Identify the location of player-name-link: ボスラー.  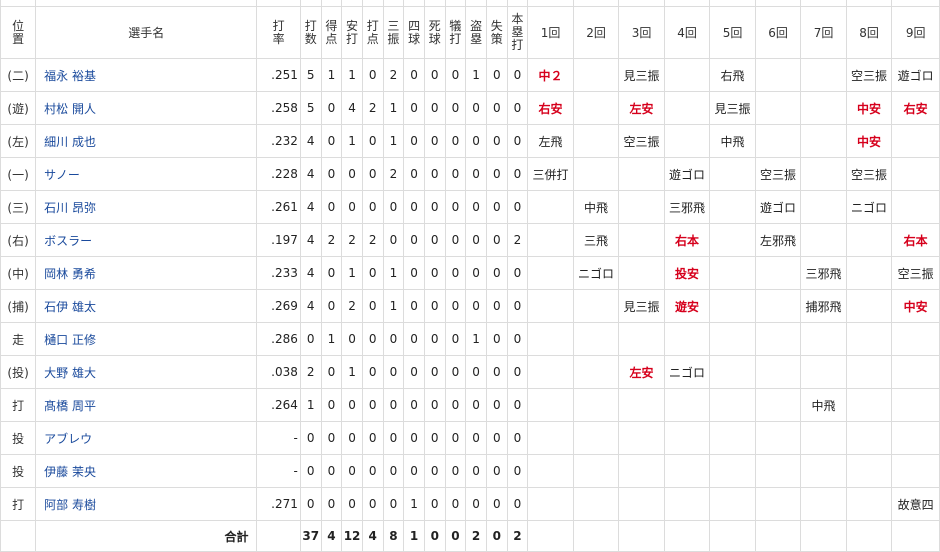
(146, 240).